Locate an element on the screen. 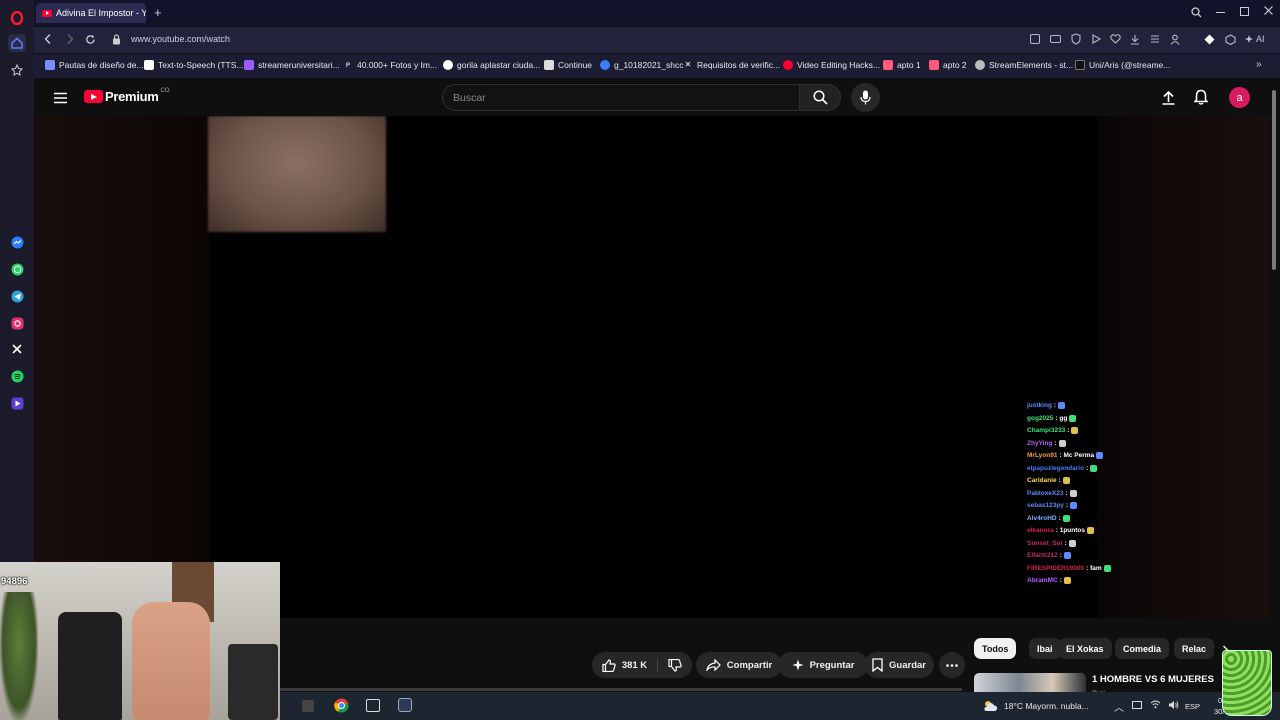 The height and width of the screenshot is (720, 1280). hamburger-menu-icon is located at coordinates (60, 100).